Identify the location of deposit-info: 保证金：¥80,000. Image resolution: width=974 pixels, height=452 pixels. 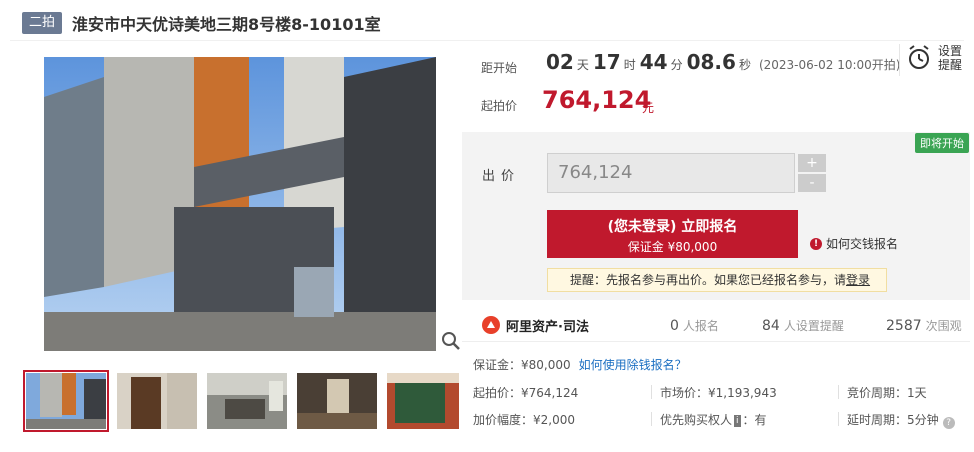
(522, 365).